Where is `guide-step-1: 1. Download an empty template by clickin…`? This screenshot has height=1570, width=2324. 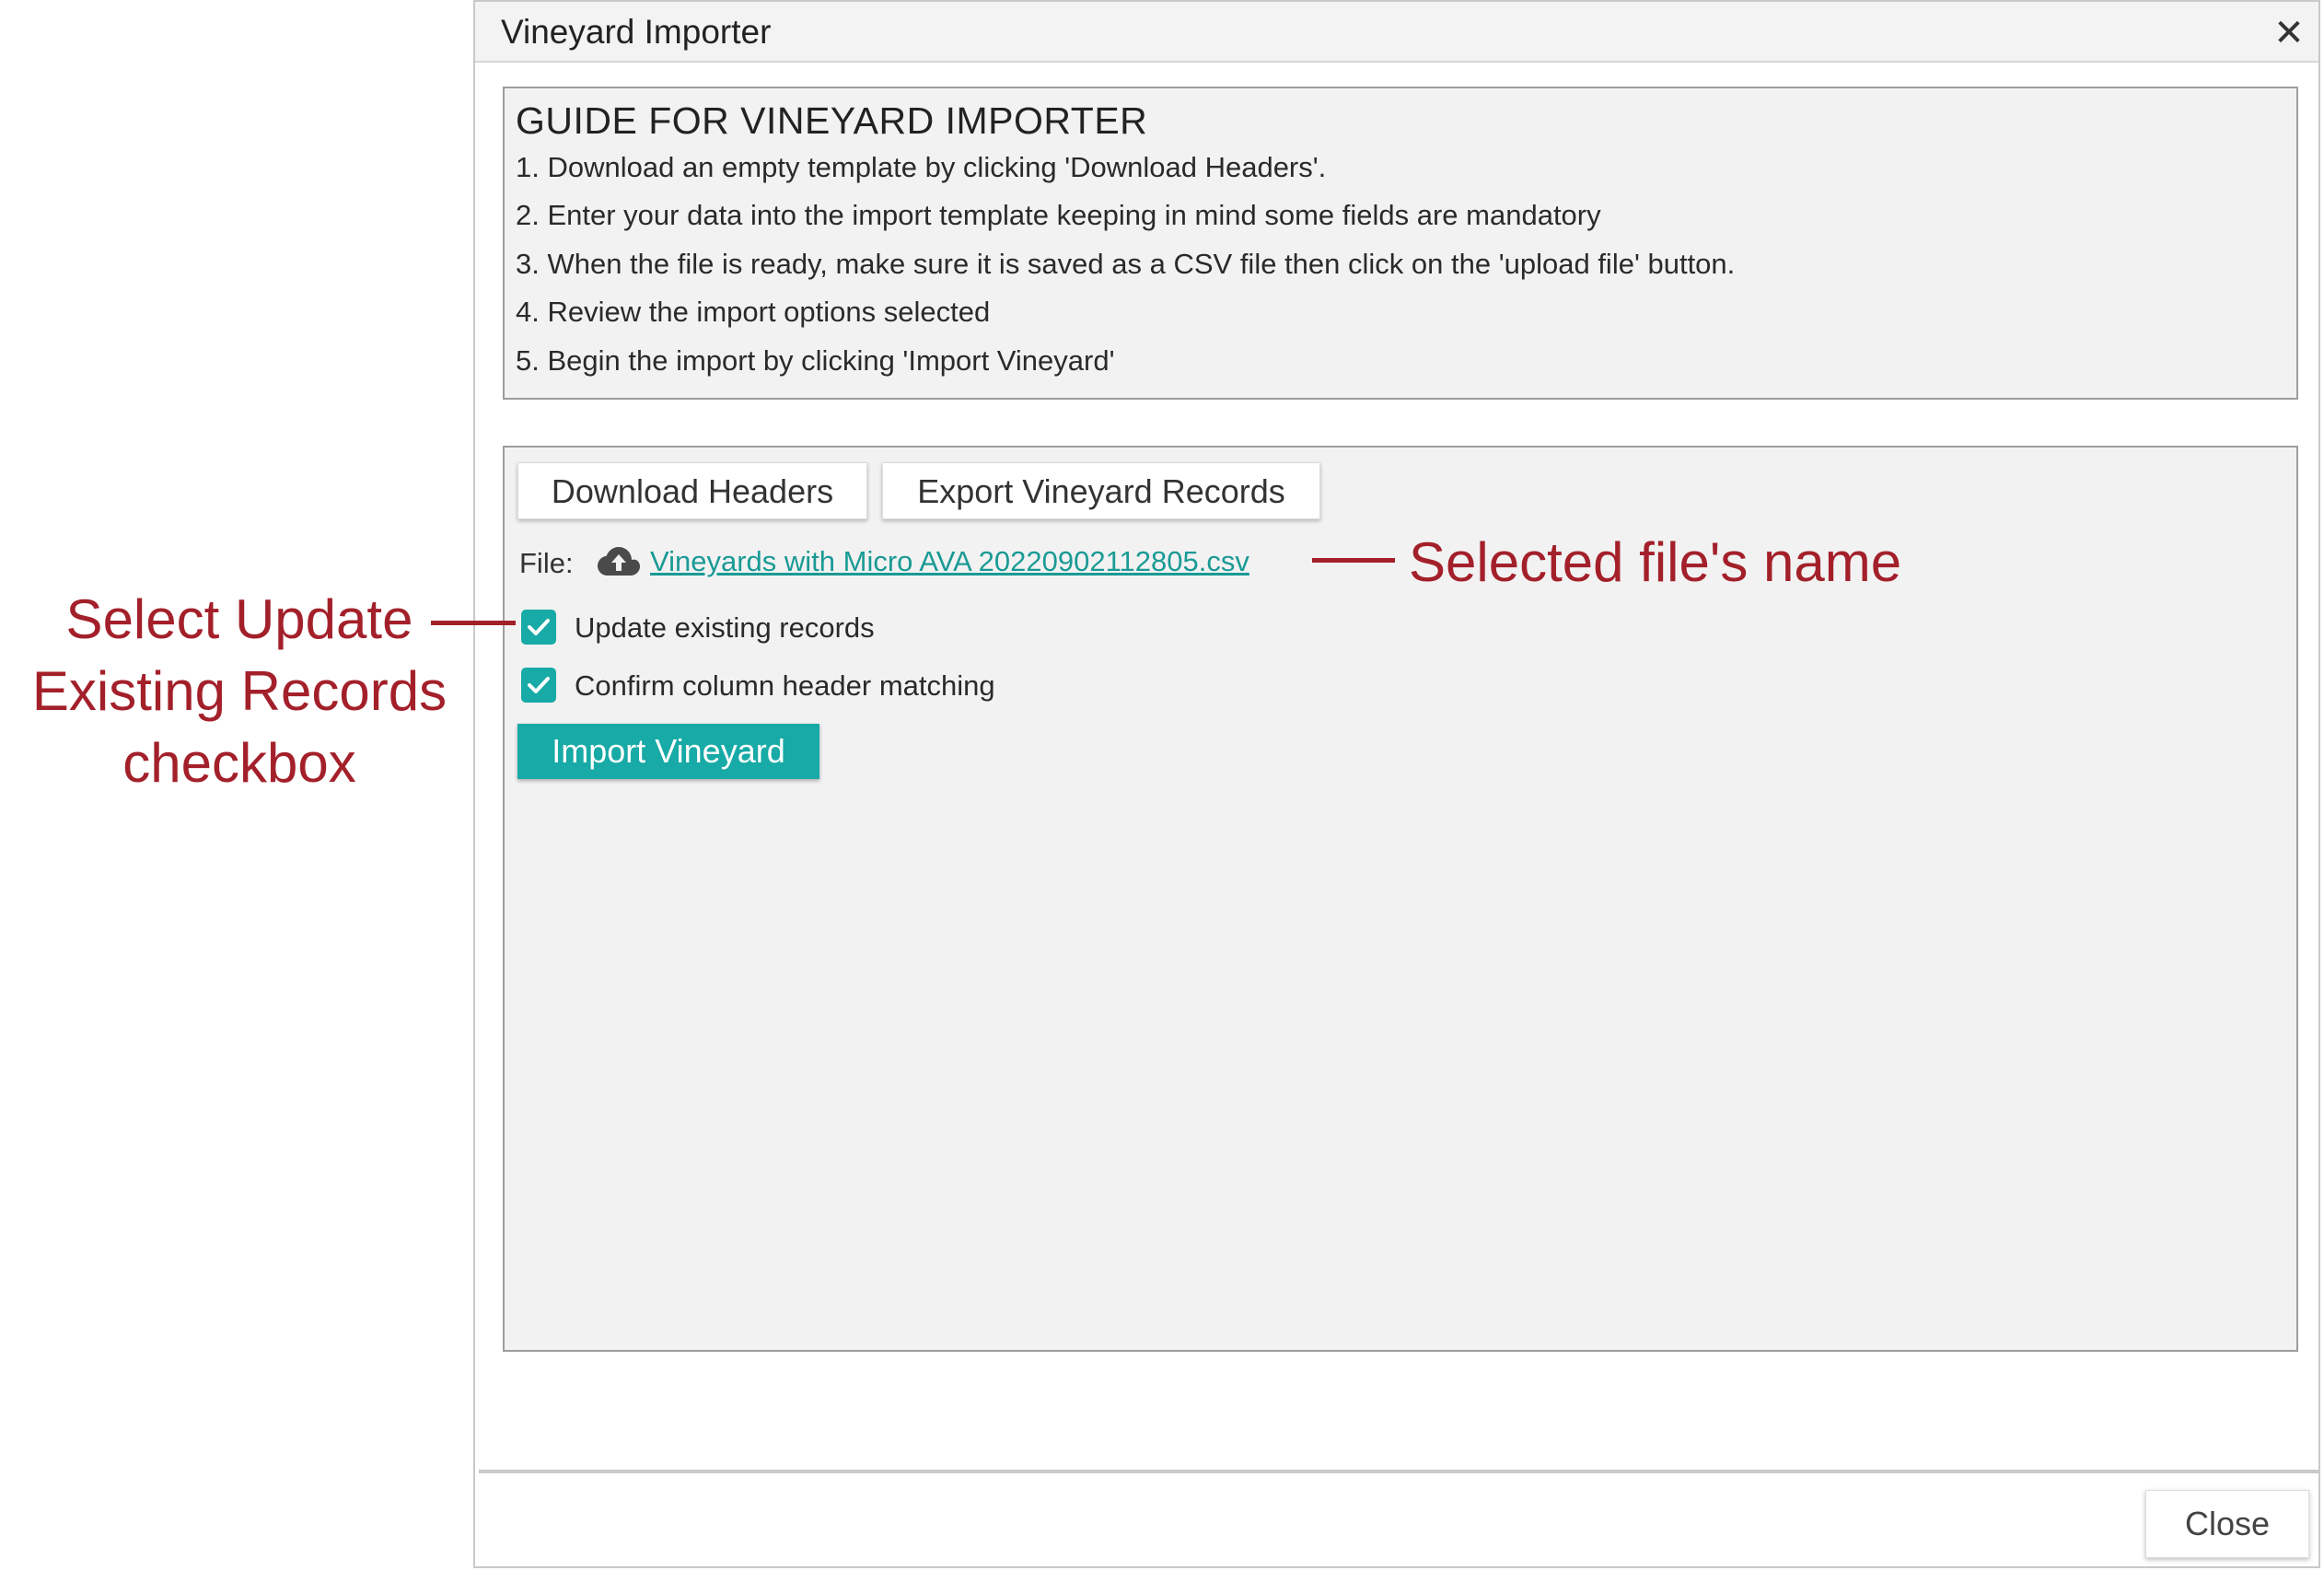
guide-step-1: 1. Download an empty template by clickin… is located at coordinates (921, 167).